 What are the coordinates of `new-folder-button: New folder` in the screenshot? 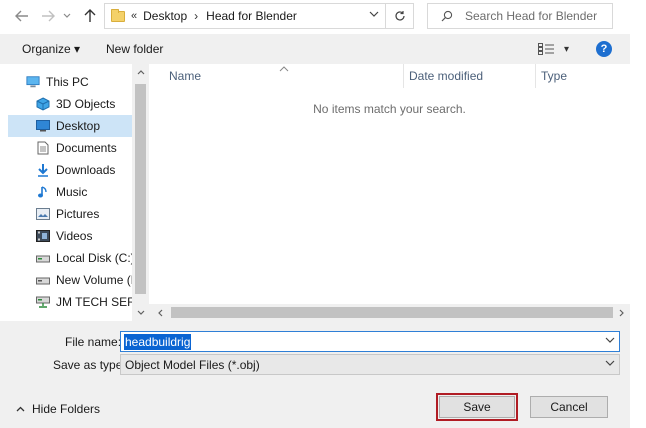 It's located at (134, 49).